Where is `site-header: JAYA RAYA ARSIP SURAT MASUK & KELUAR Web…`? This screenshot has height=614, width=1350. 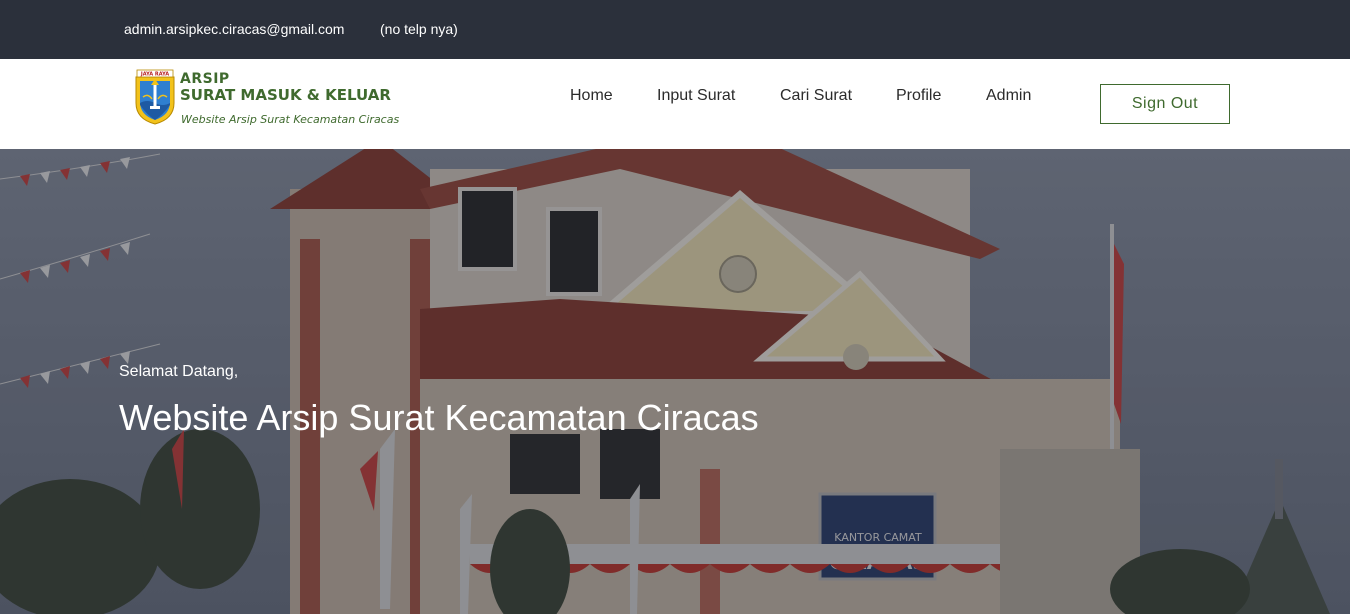
site-header: JAYA RAYA ARSIP SURAT MASUK & KELUAR Web… is located at coordinates (675, 104).